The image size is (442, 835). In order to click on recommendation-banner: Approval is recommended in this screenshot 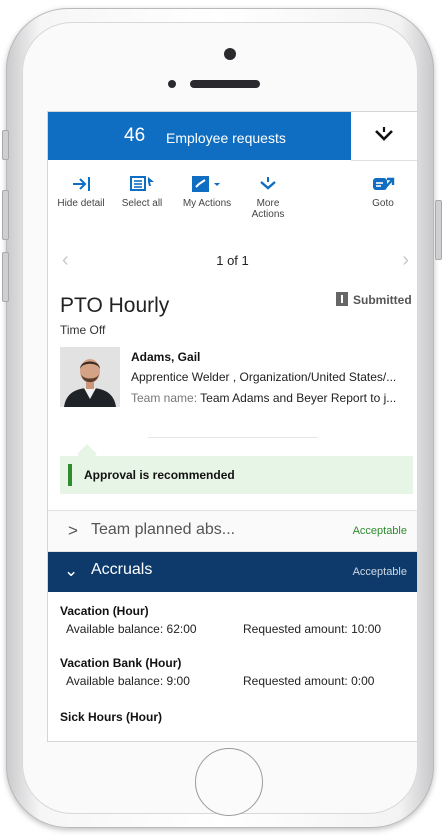, I will do `click(236, 475)`.